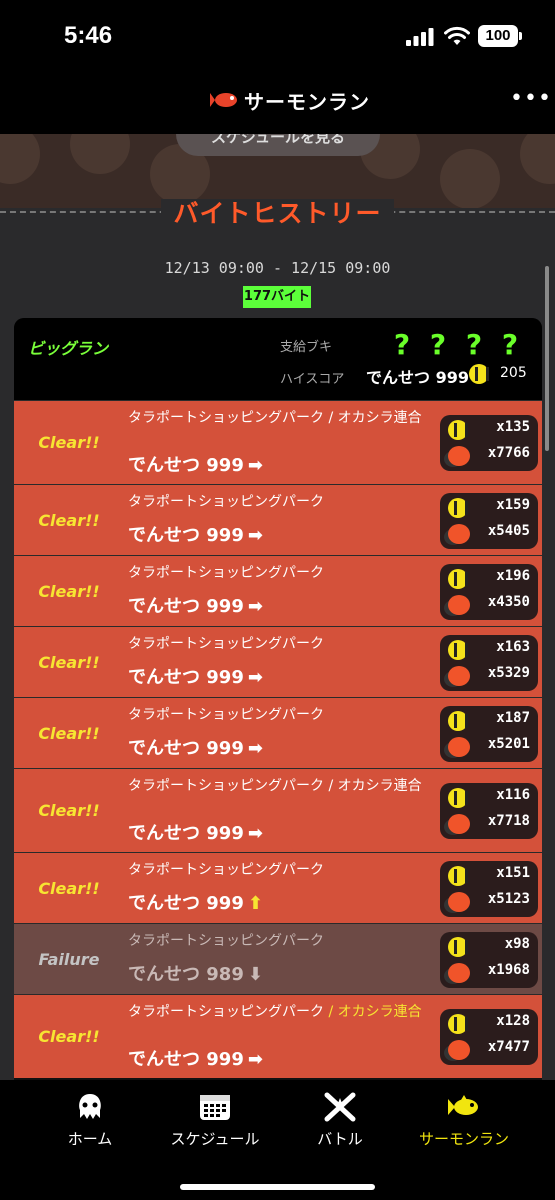 The image size is (555, 1200). I want to click on egg-stats: x128 x7477, so click(489, 1037).